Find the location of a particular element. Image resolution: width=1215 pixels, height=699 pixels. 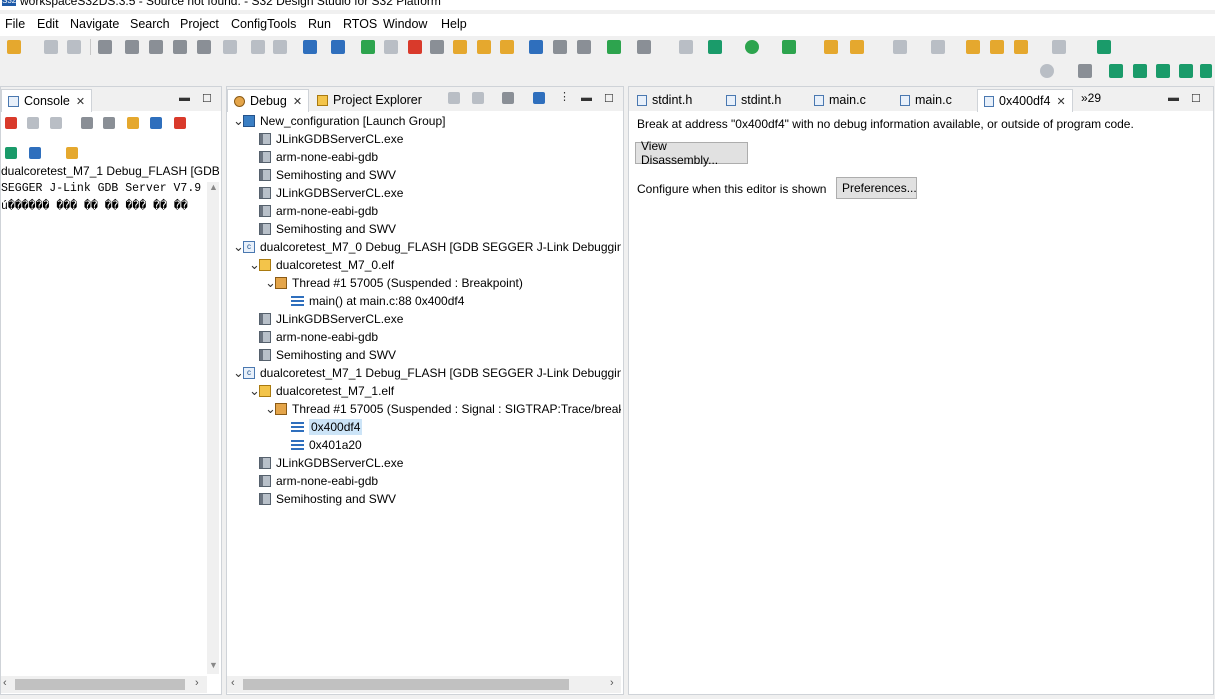

tab-stdint-h-1: stdint.h is located at coordinates (664, 100).